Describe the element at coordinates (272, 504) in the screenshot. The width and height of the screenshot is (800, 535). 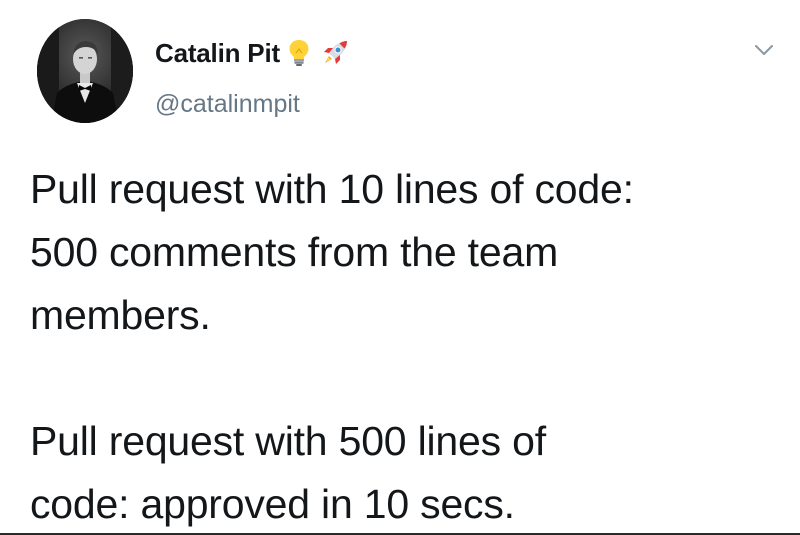
I see `tweet-line: code: approved in 10 secs.` at that location.